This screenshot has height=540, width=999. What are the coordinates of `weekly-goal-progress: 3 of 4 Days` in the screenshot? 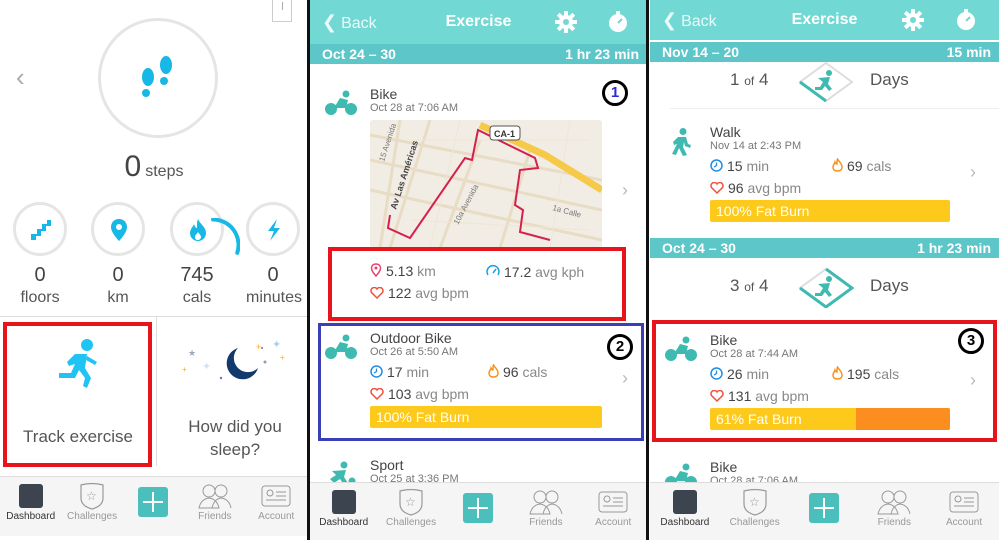 It's located at (824, 288).